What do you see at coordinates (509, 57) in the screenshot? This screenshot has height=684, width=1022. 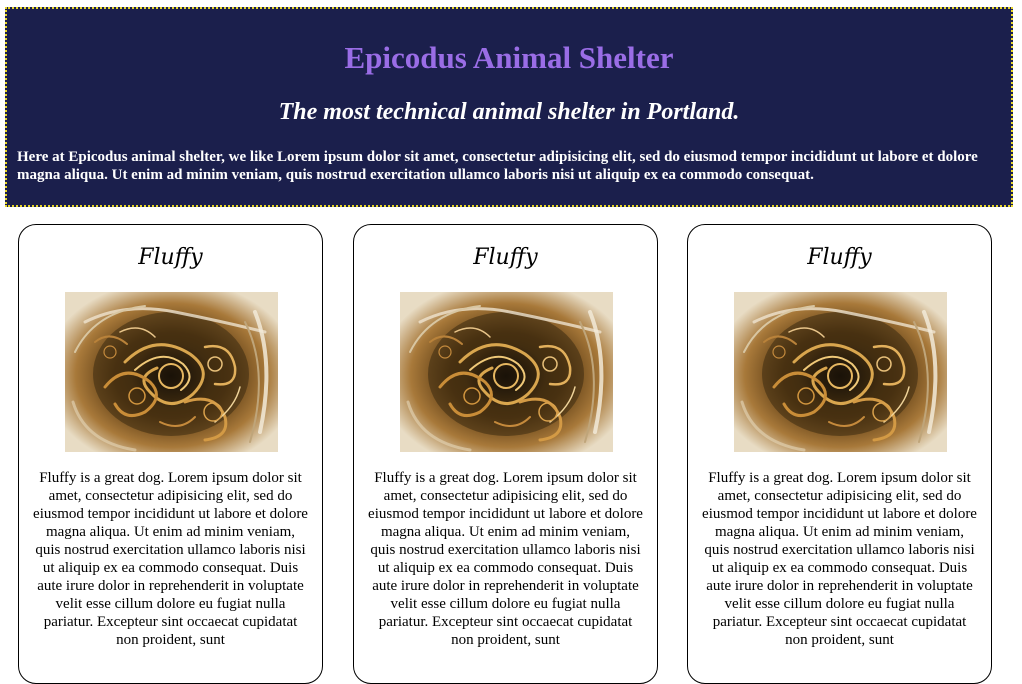 I see `site-title: Epicodus Animal Shelter` at bounding box center [509, 57].